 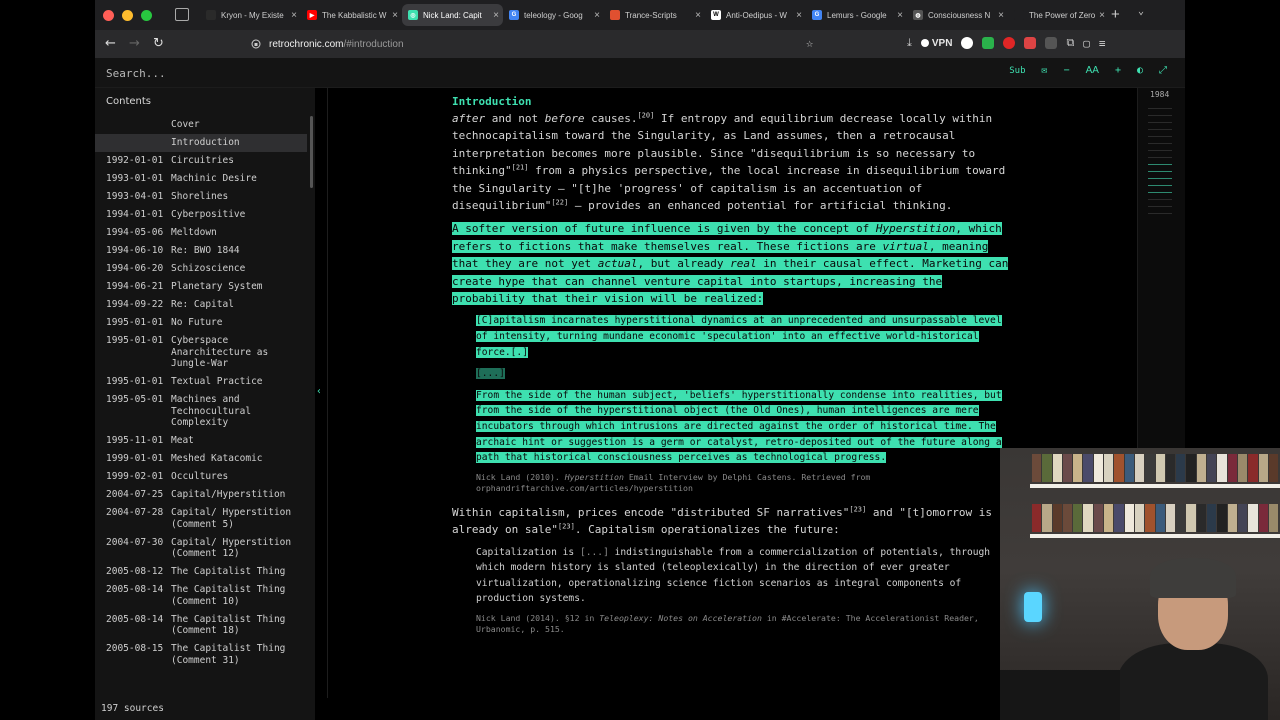 What do you see at coordinates (201, 572) in the screenshot?
I see `toc-item: 2005-08-12 The Capitalist Thing` at bounding box center [201, 572].